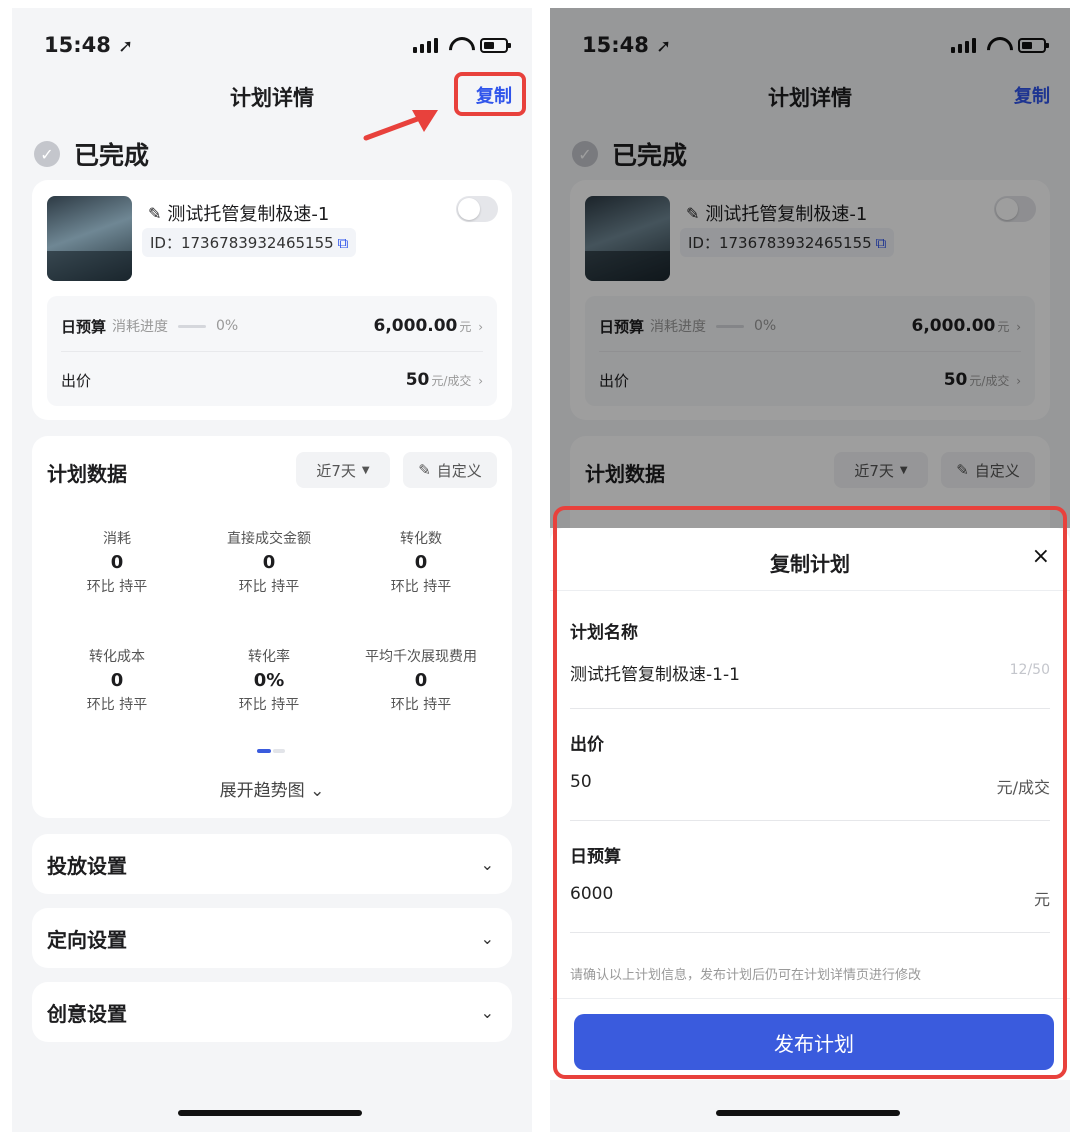 This screenshot has width=1080, height=1140. What do you see at coordinates (336, 470) in the screenshot?
I see `date-range-label: 近7天` at bounding box center [336, 470].